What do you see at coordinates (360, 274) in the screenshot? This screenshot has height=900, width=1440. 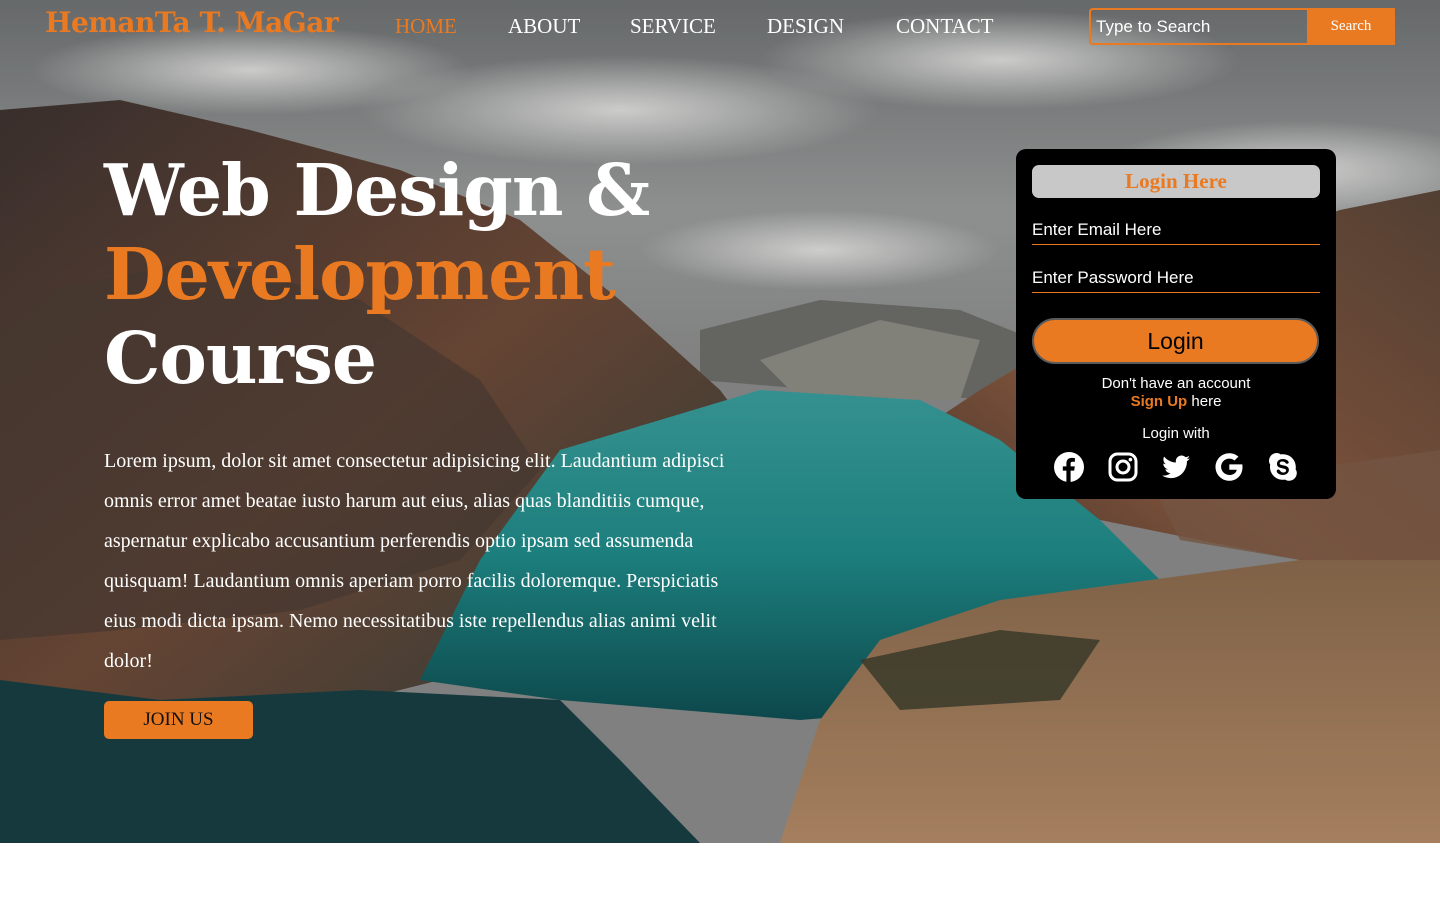 I see `hero-title-line2: Development` at bounding box center [360, 274].